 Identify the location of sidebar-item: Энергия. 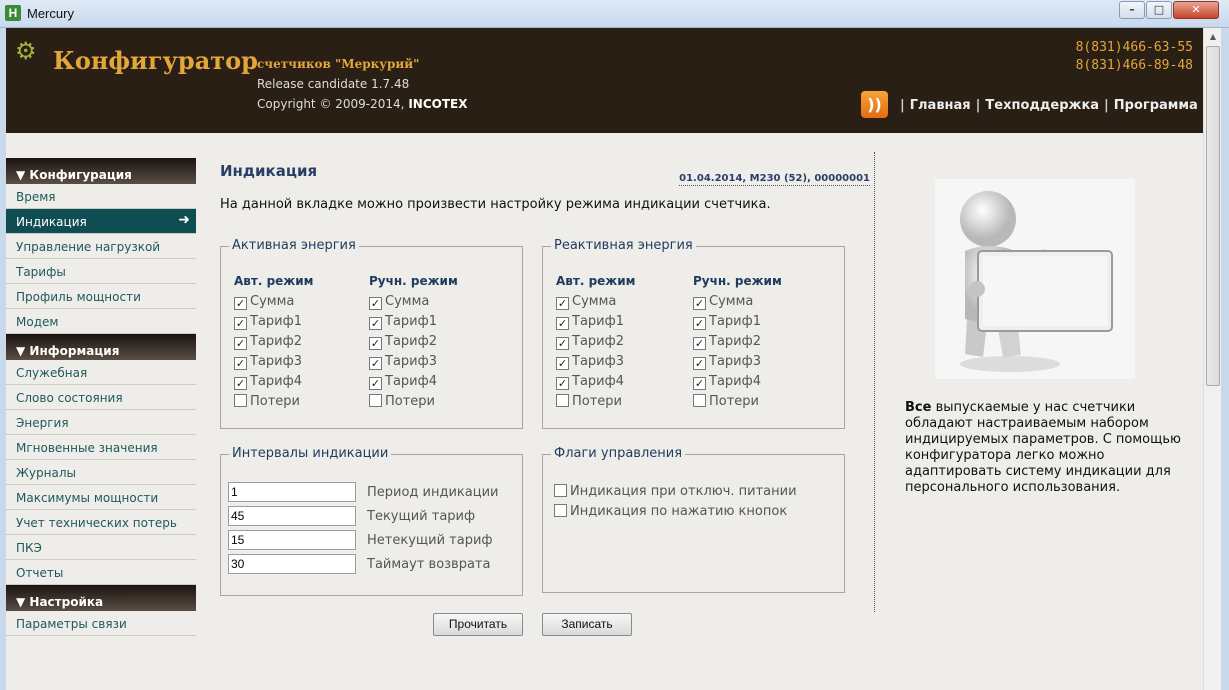
(101, 422).